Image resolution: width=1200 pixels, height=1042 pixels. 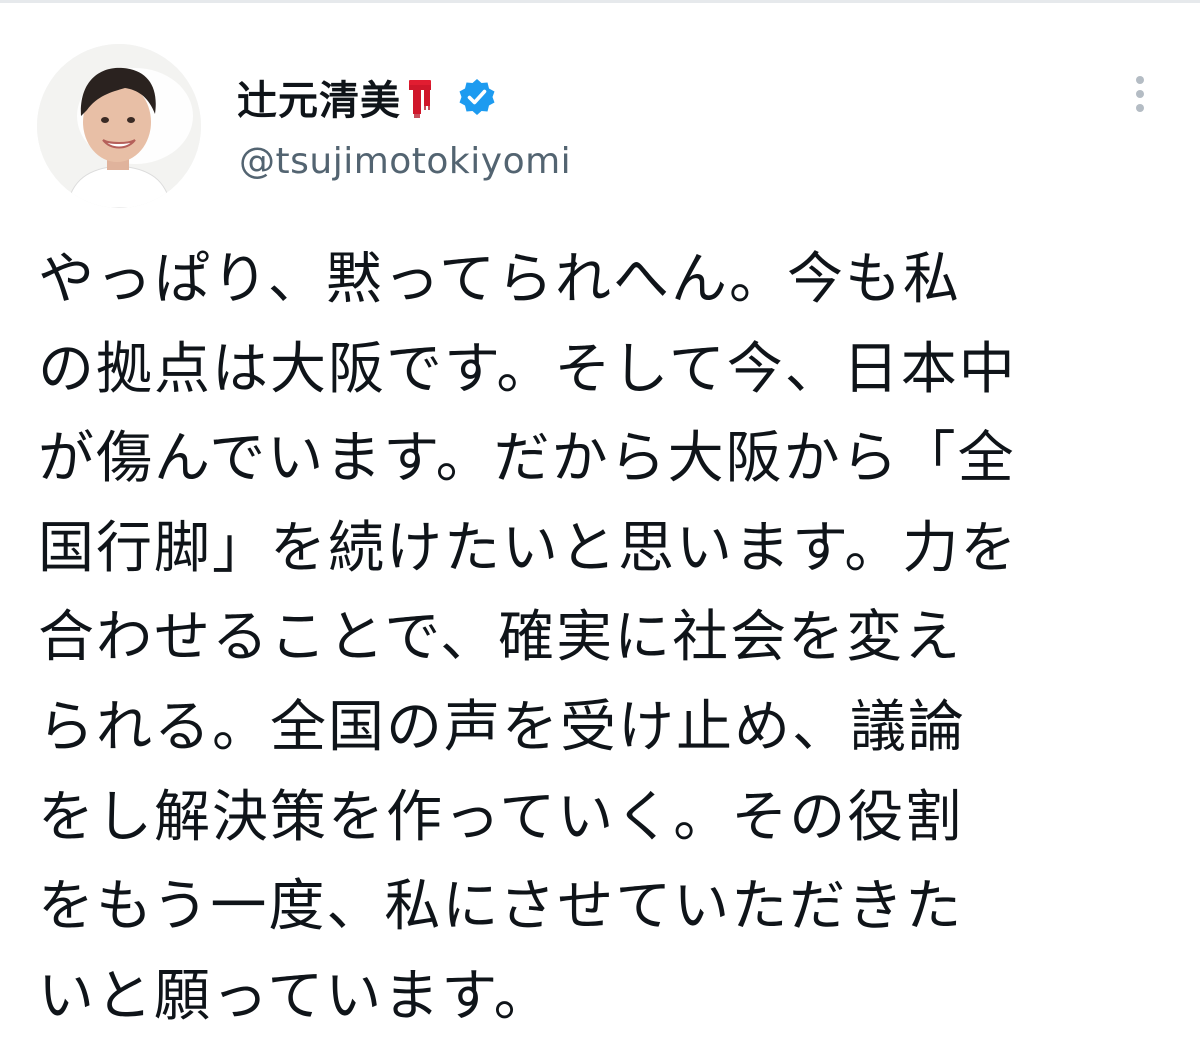 I want to click on more-options-button, so click(x=1140, y=94).